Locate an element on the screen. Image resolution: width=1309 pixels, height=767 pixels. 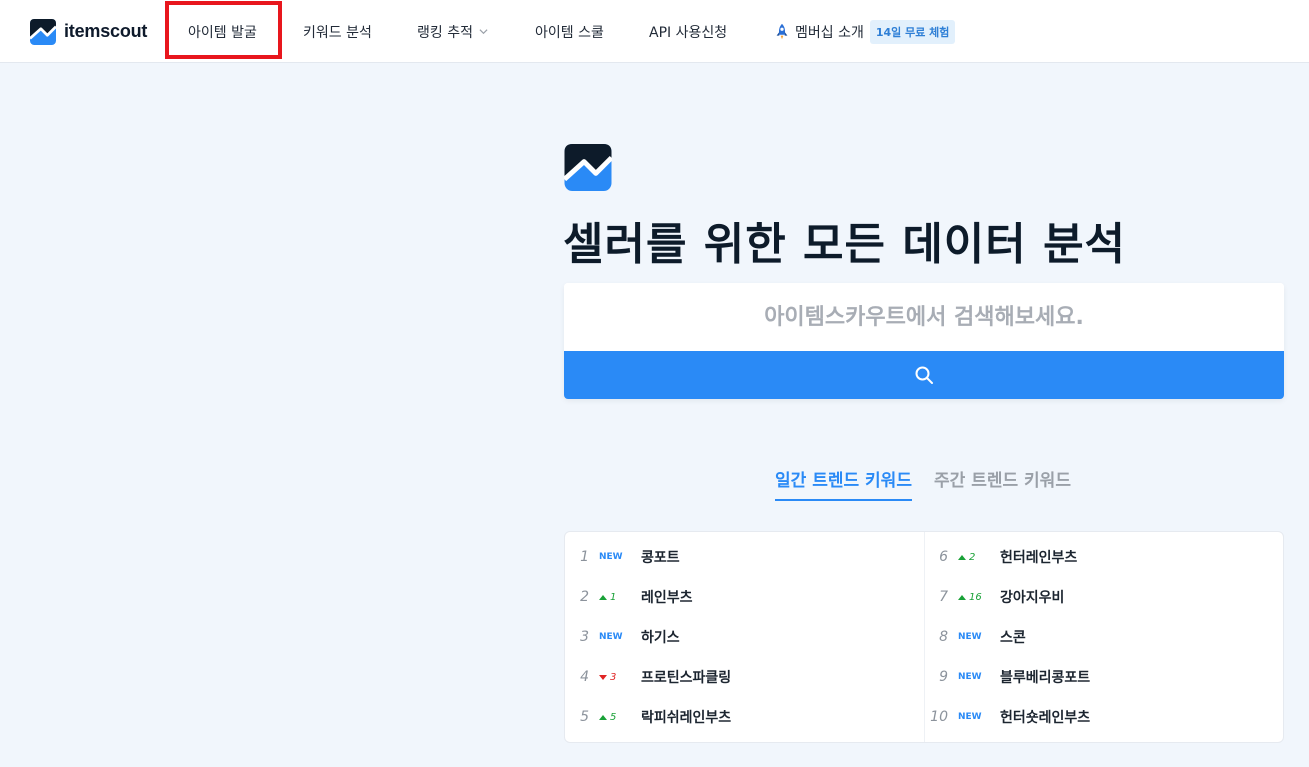
search-button is located at coordinates (924, 375).